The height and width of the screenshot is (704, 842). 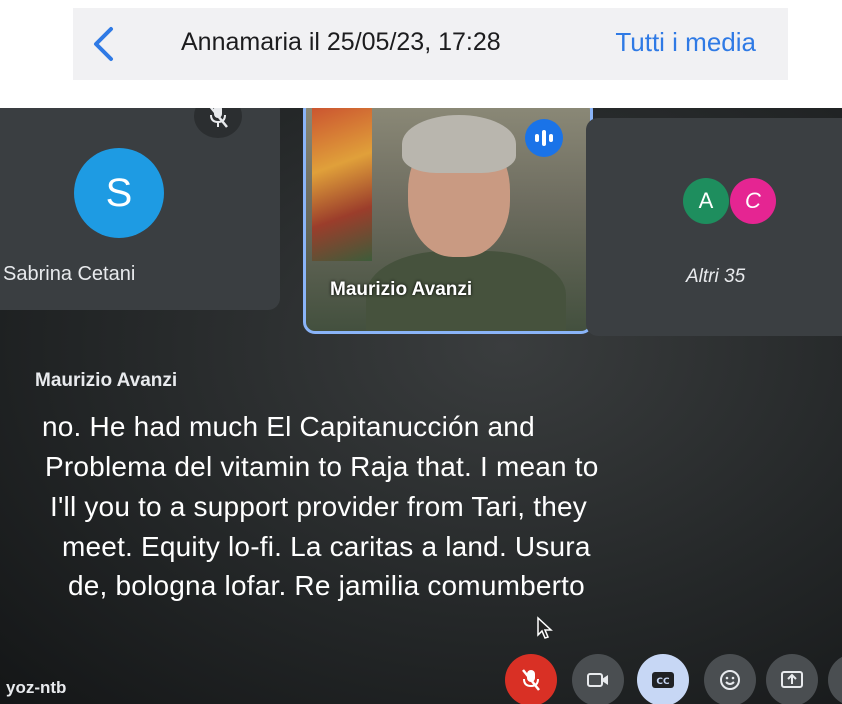 I want to click on present-icon, so click(x=792, y=679).